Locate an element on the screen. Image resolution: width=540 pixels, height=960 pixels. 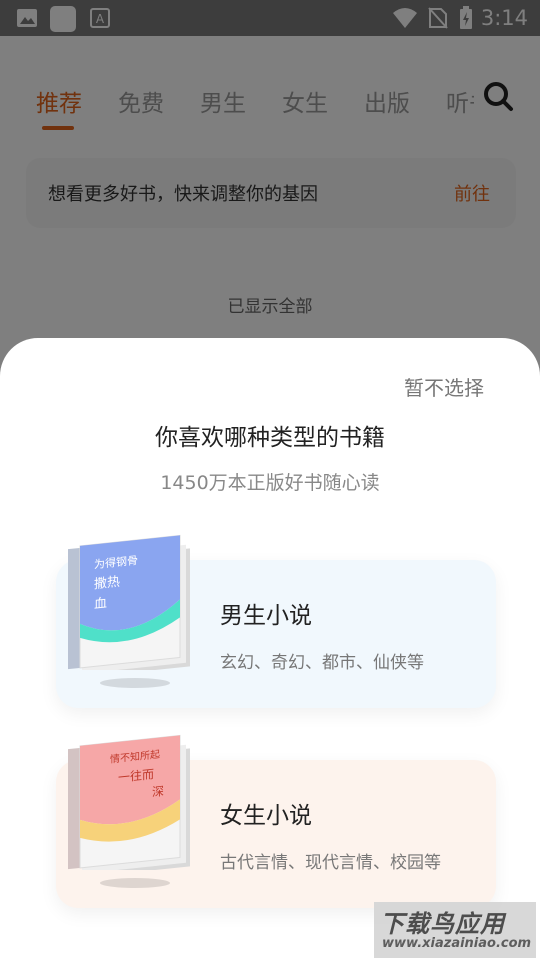
female-book-cover-image: 情不知所起 一往而 深 is located at coordinates (129, 802).